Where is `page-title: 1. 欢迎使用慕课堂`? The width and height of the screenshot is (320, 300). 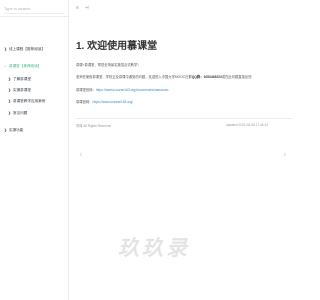 page-title: 1. 欢迎使用慕课堂 is located at coordinates (117, 46).